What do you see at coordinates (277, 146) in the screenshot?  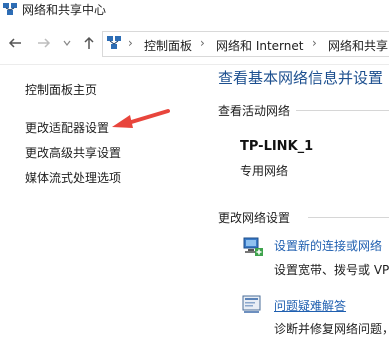 I see `network-name: TP-LINK_1` at bounding box center [277, 146].